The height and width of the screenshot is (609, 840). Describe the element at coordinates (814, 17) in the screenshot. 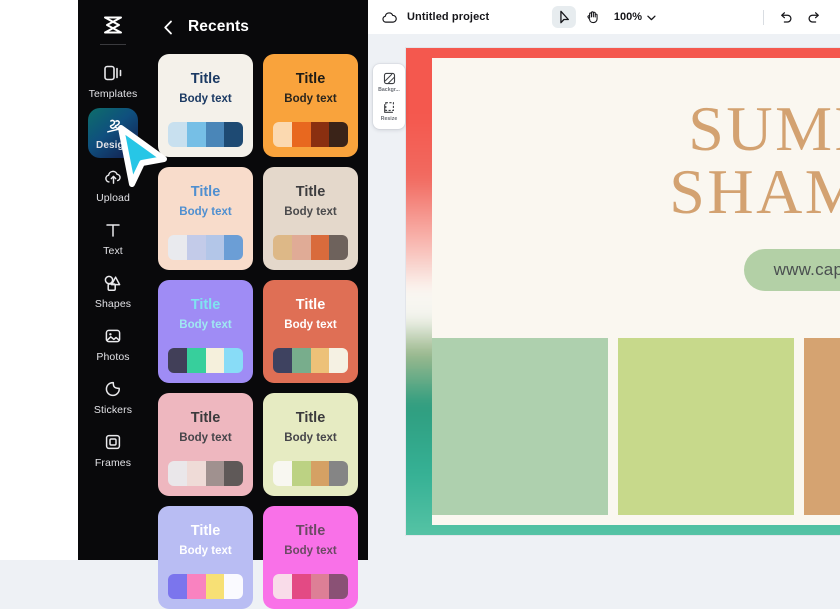

I see `redo-icon` at that location.